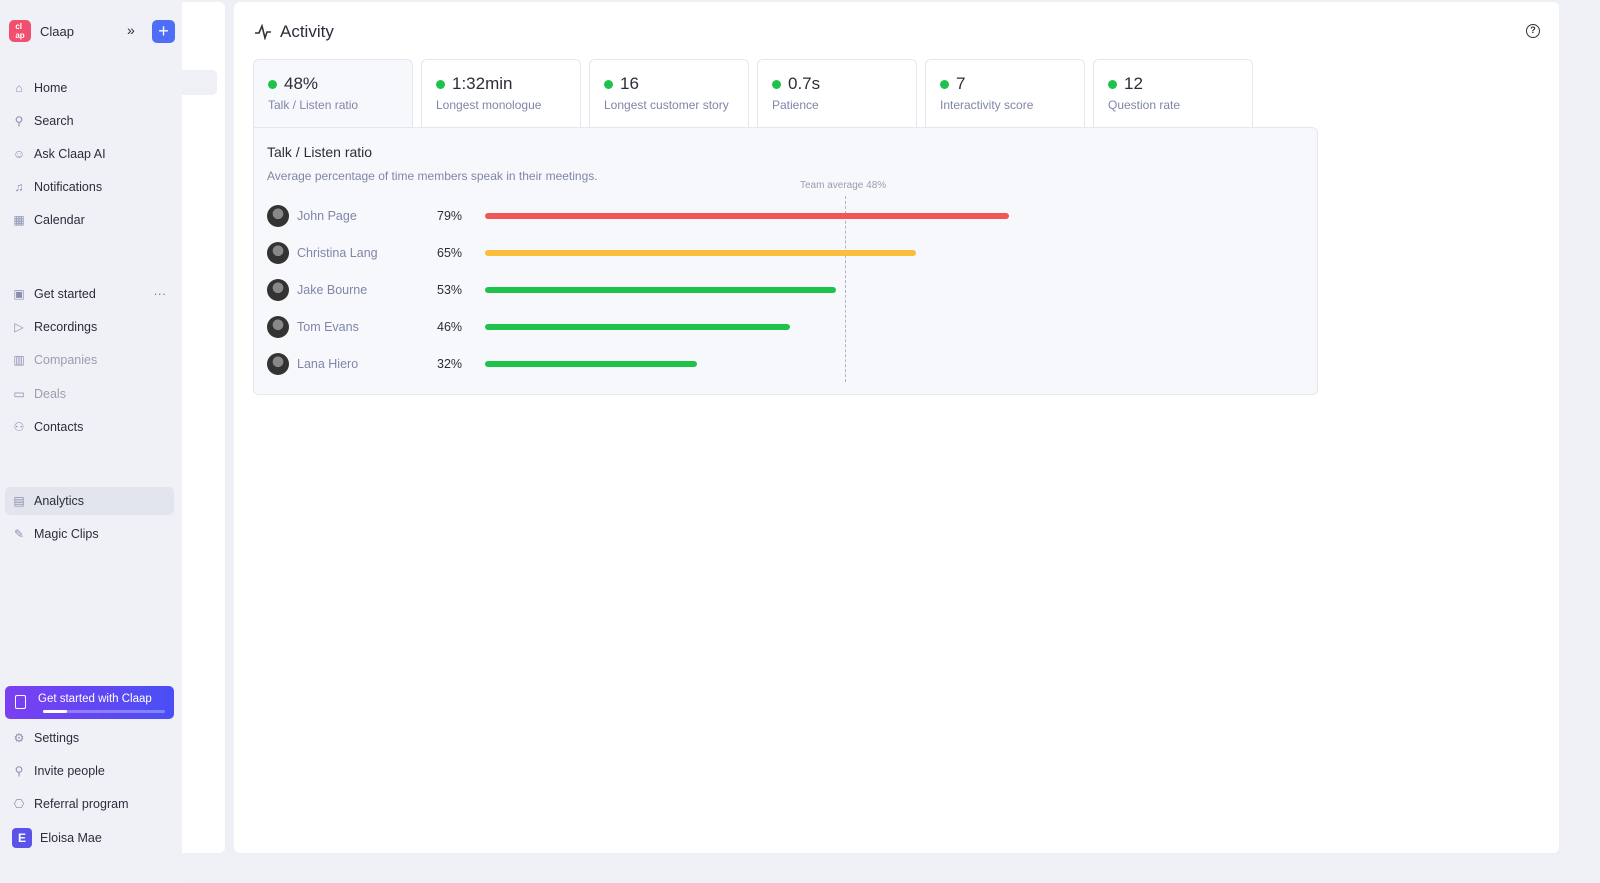 This screenshot has height=883, width=1600. I want to click on sidebar-item-referral-program: ⎔ Referral program, so click(89, 804).